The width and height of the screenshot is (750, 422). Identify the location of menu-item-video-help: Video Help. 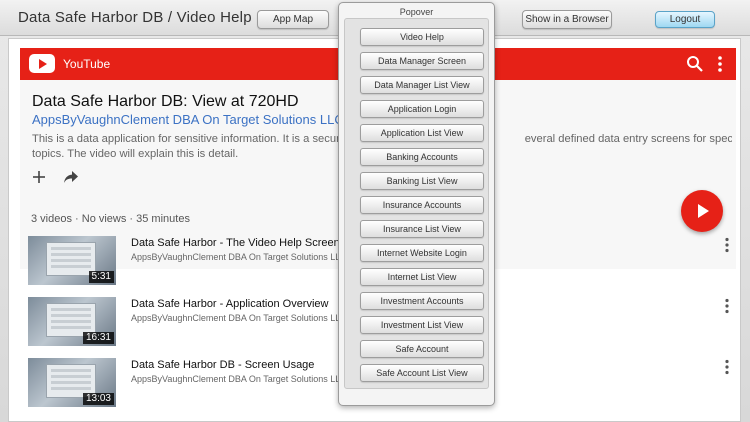
(422, 37).